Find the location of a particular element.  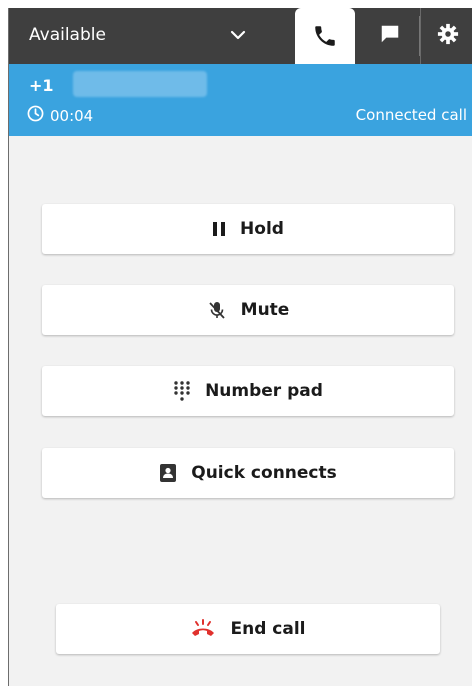

number-pad-label: Number pad is located at coordinates (264, 391).